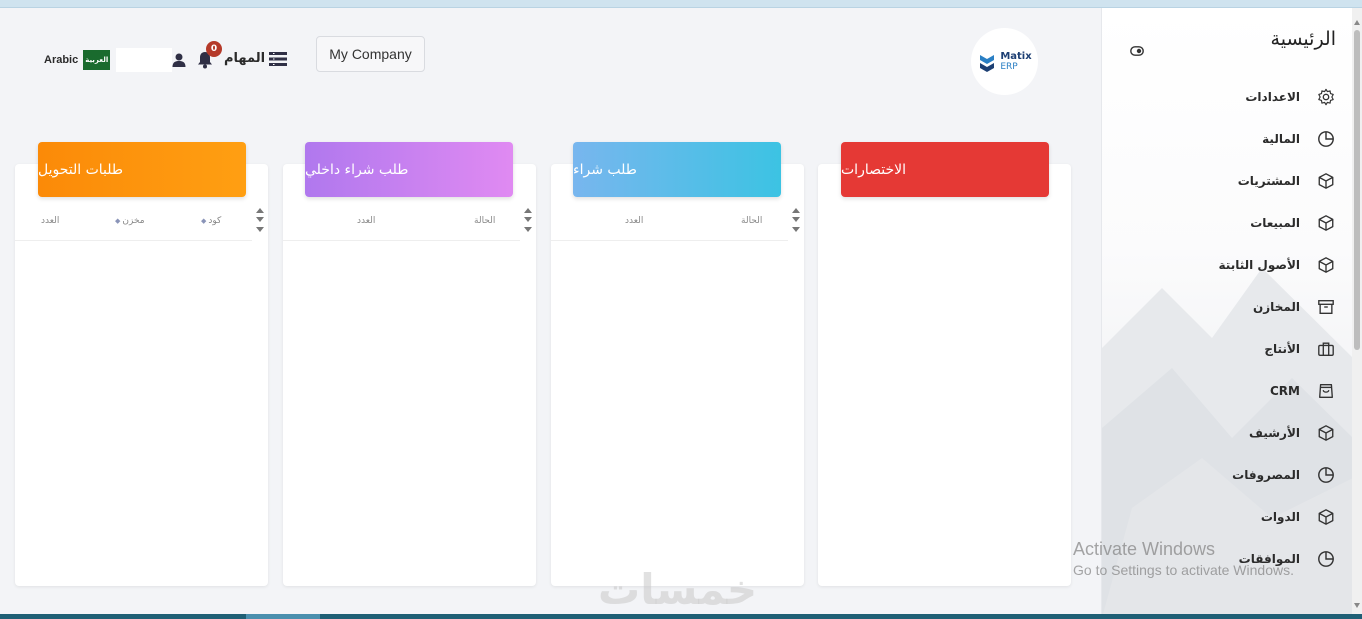  Describe the element at coordinates (797, 222) in the screenshot. I see `purchase-request-scroll-stepper` at that location.